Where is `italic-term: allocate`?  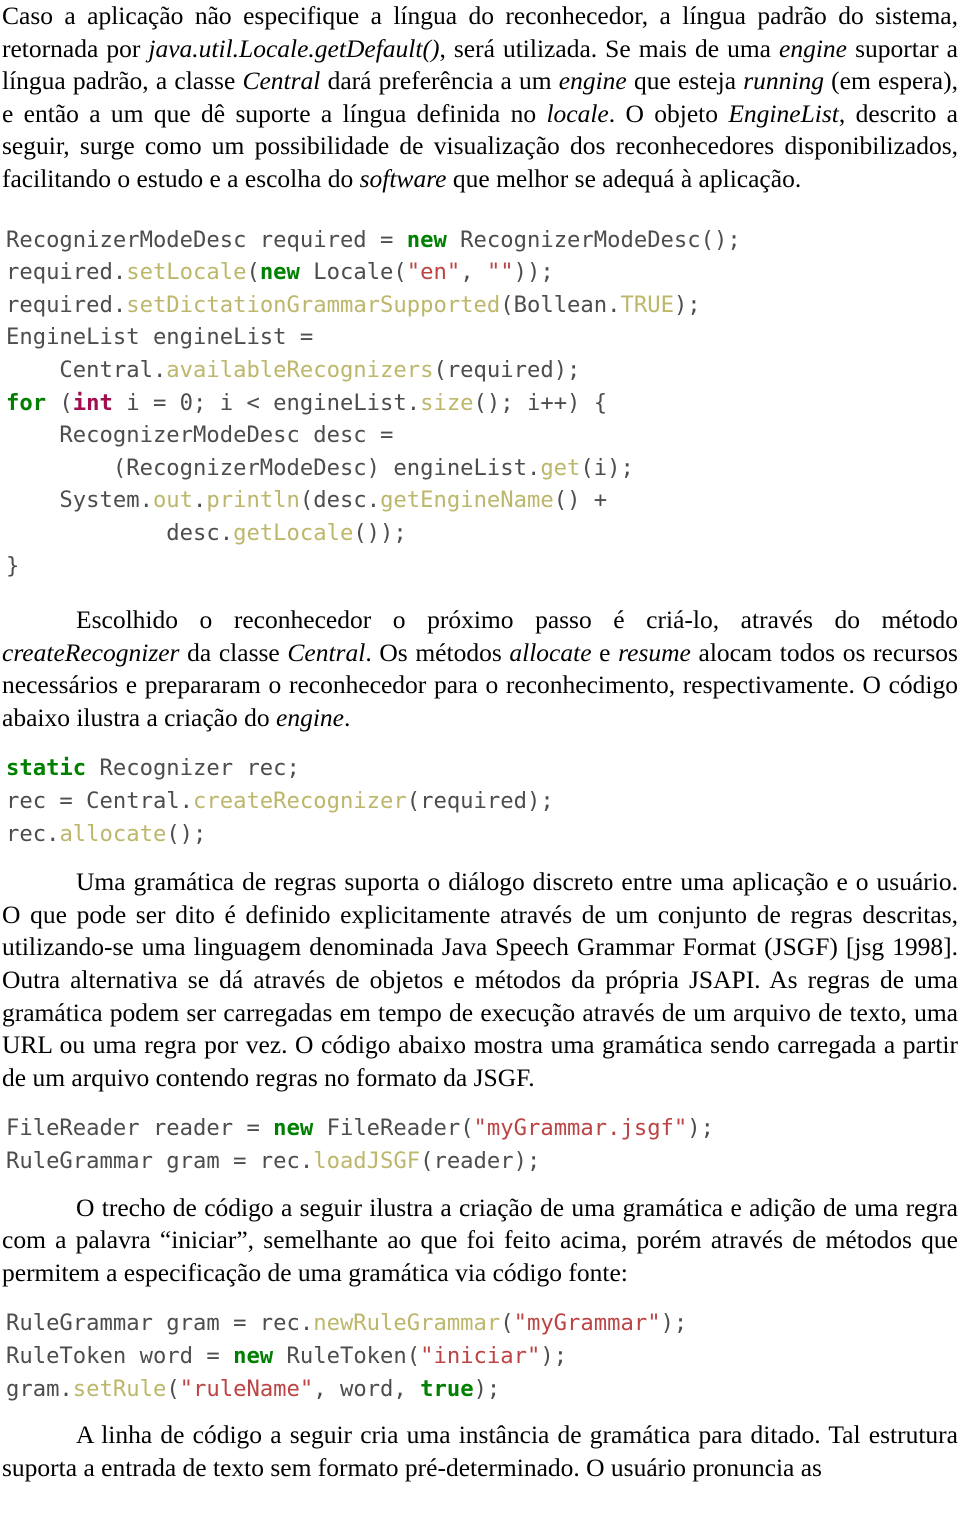
italic-term: allocate is located at coordinates (550, 652).